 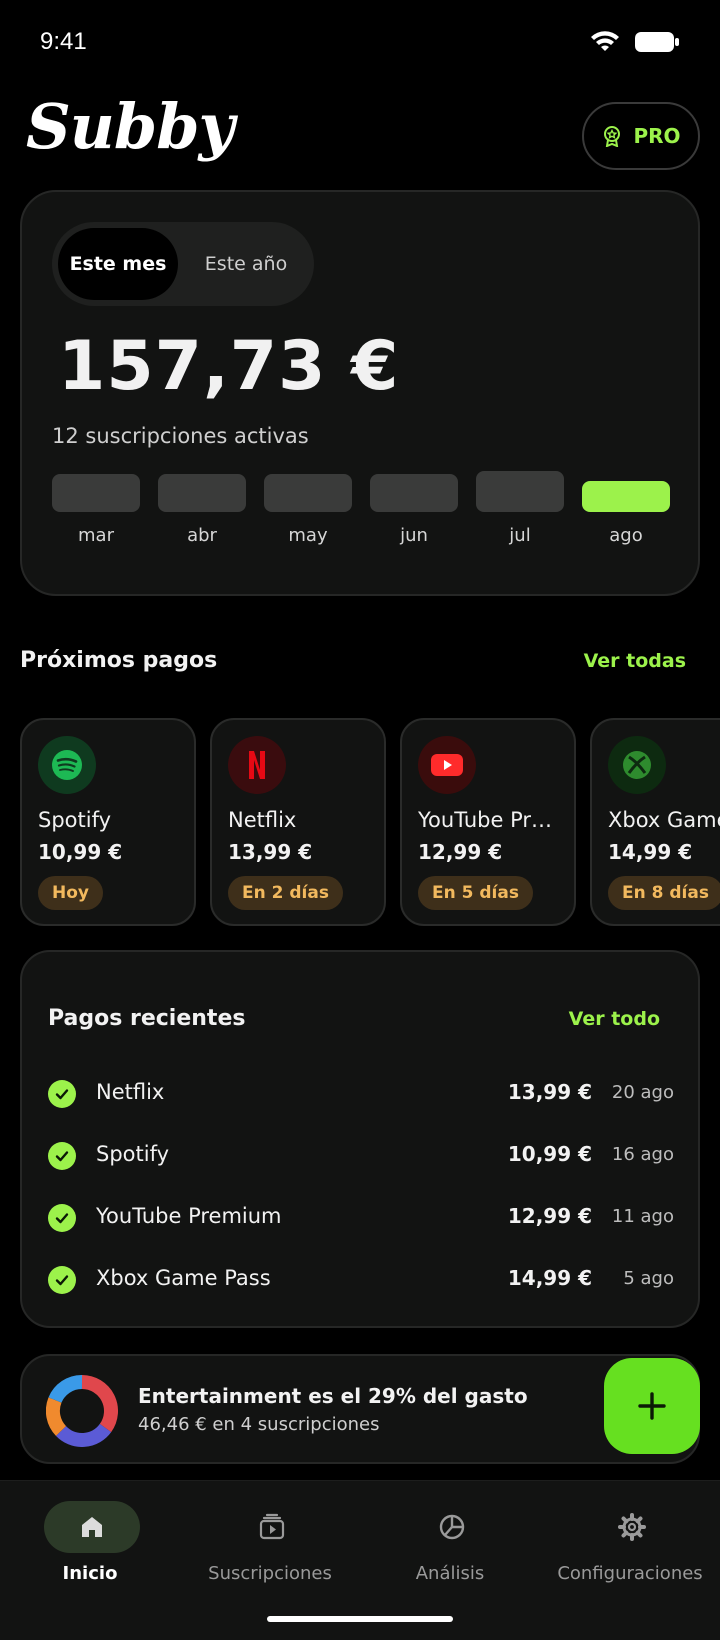 I want to click on settings-icon, so click(x=632, y=1527).